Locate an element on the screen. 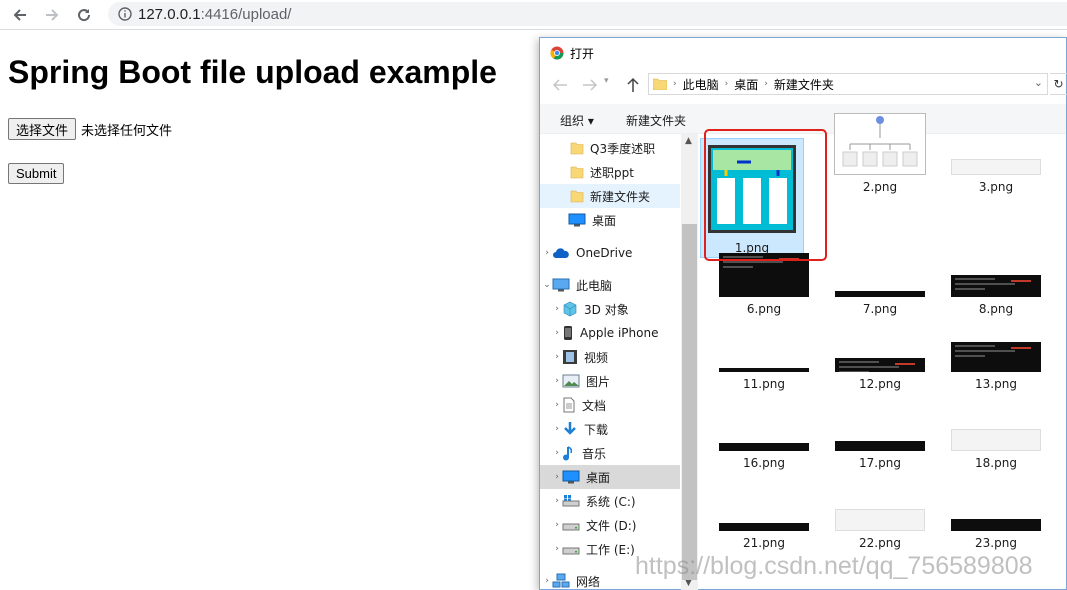 This screenshot has width=1067, height=590. nav-item-label: 述职ppt is located at coordinates (612, 172).